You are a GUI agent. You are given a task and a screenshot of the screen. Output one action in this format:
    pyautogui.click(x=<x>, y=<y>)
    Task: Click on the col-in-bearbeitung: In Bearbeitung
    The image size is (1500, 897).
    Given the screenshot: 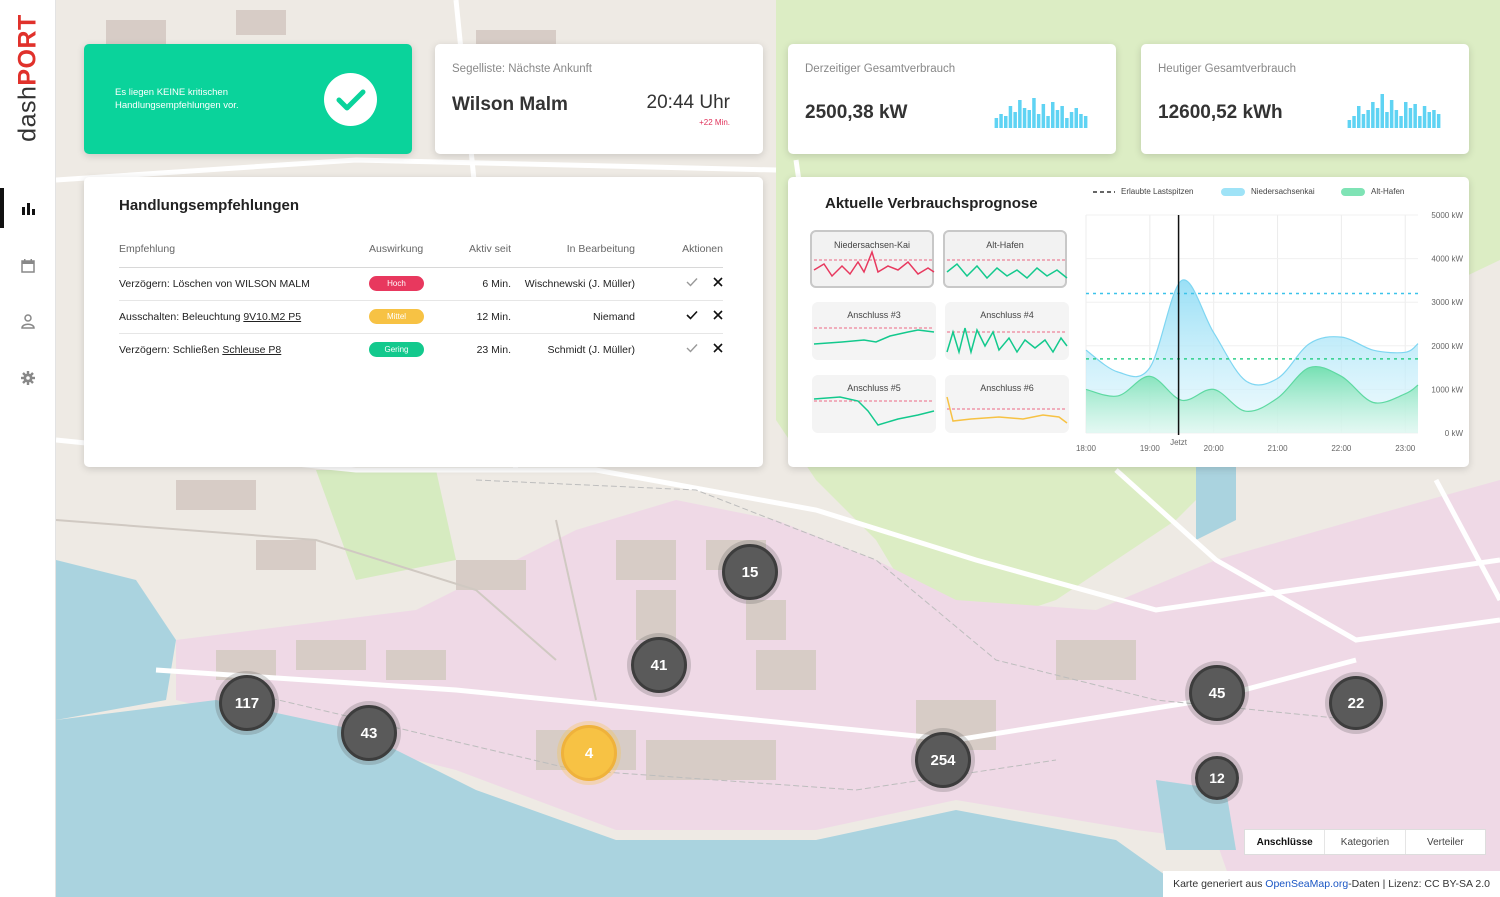 What is the action you would take?
    pyautogui.click(x=573, y=254)
    